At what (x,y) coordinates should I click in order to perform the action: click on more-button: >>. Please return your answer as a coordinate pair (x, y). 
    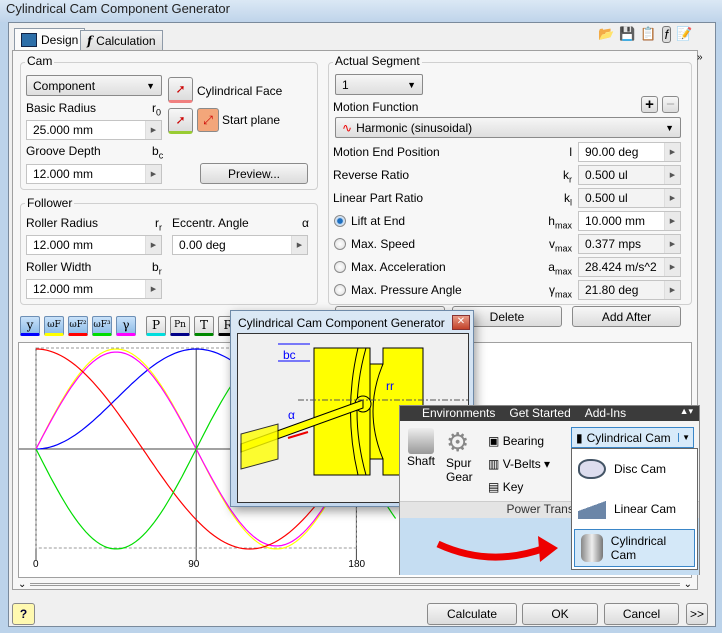
    Looking at the image, I should click on (697, 614).